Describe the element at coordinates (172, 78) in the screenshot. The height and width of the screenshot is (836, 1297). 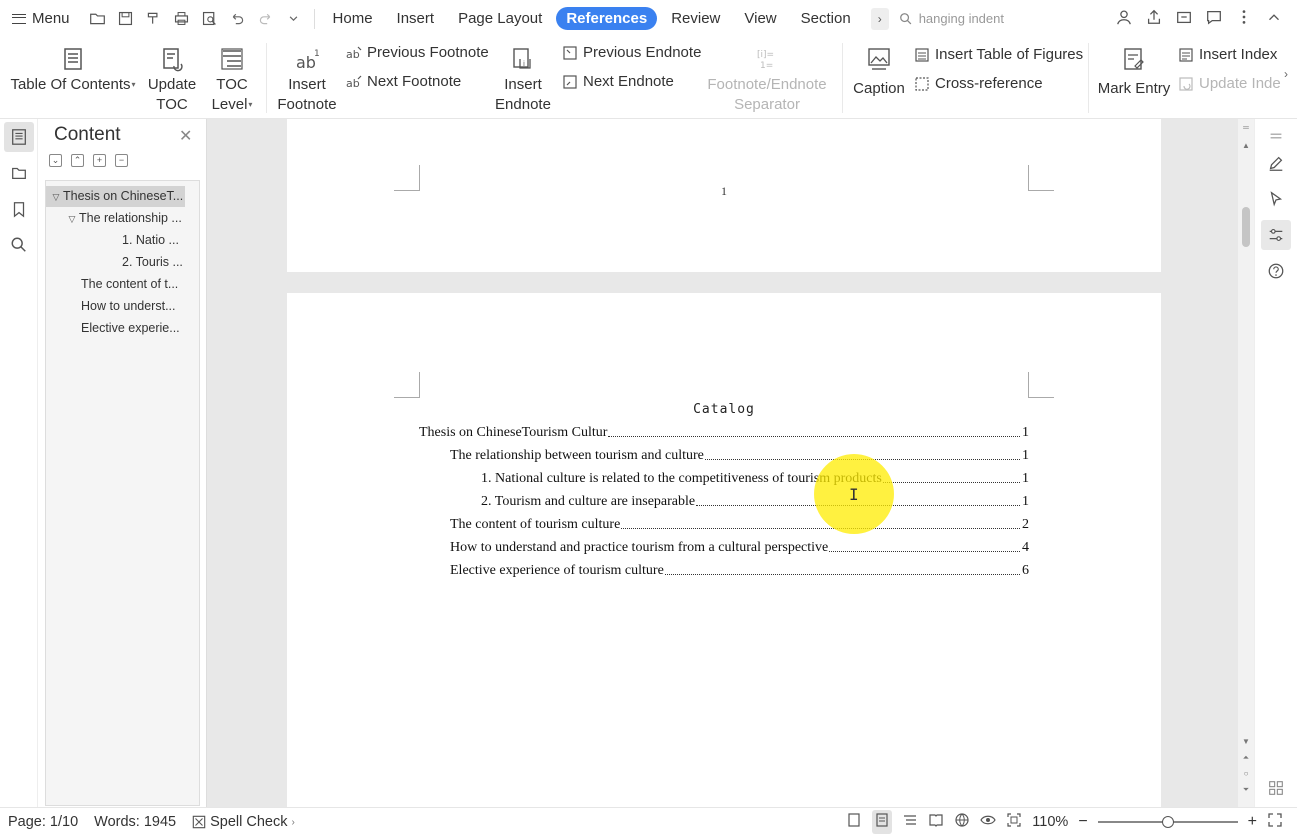
I see `update-toc-button: Update TOC` at that location.